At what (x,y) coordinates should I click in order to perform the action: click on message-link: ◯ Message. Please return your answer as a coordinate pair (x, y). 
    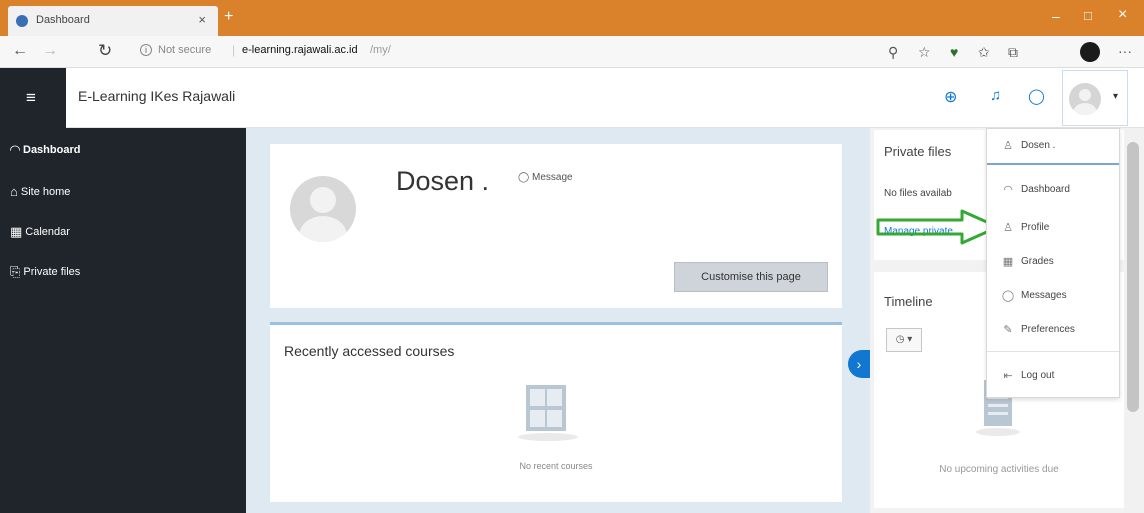
    Looking at the image, I should click on (545, 177).